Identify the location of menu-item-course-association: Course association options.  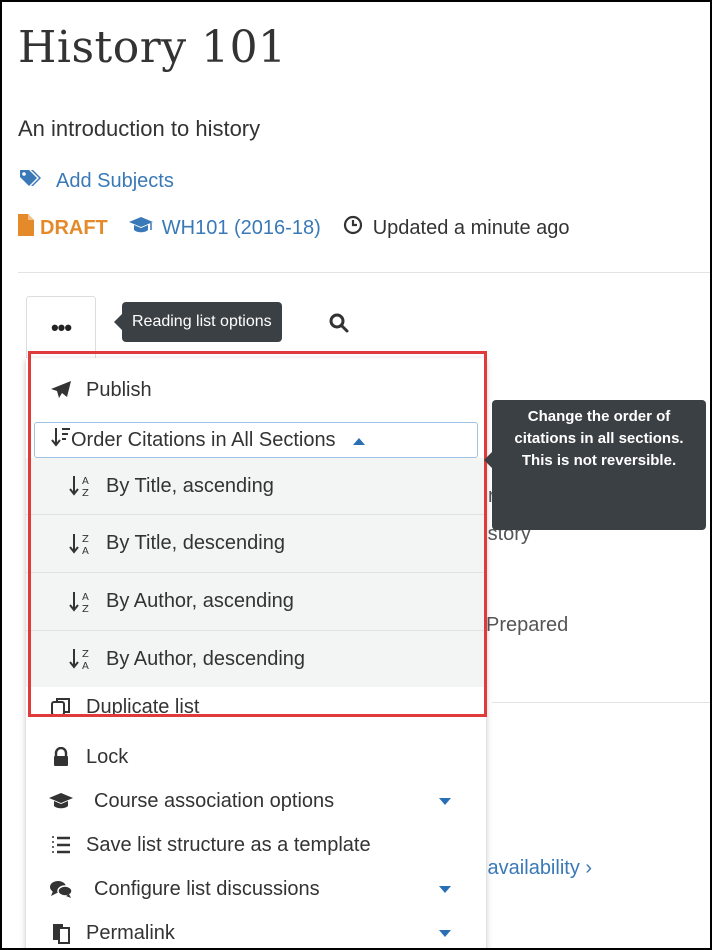
(256, 801).